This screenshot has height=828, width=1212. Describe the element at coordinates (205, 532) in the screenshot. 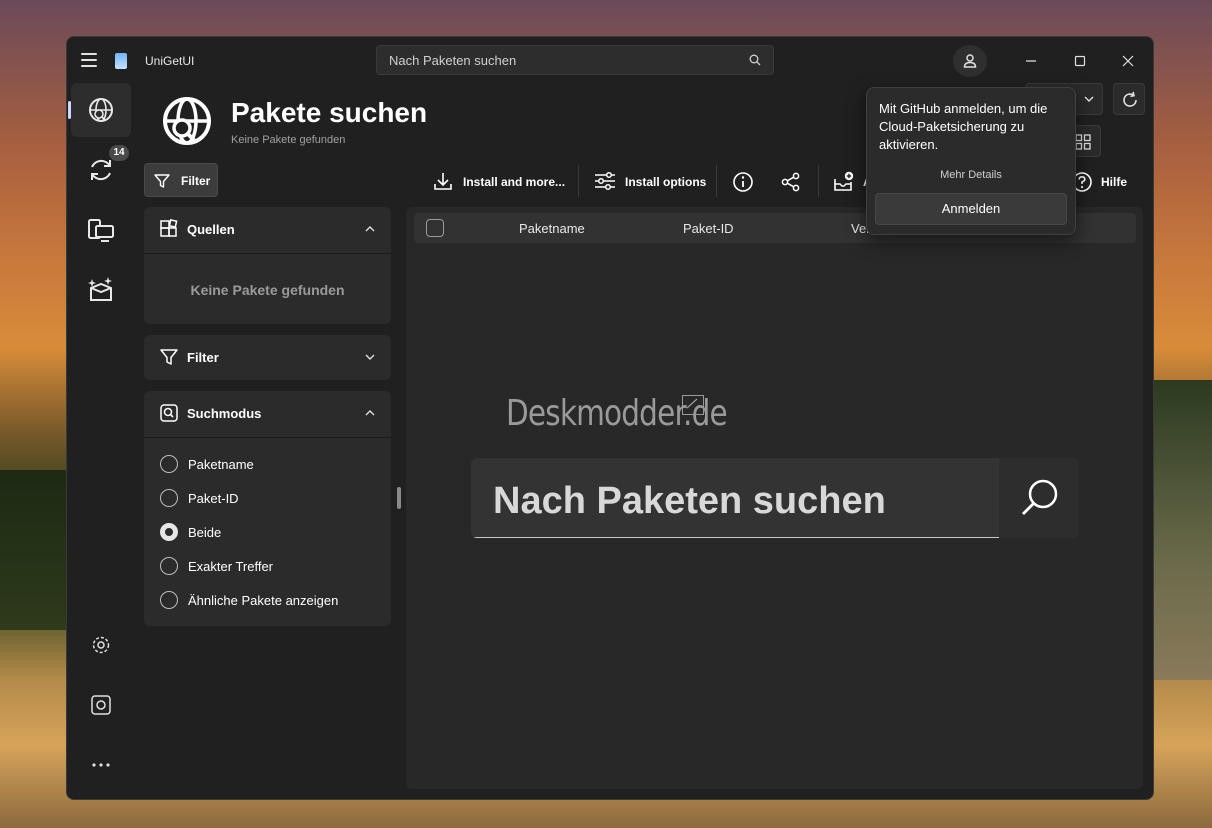

I see `radio-label: Beide` at that location.